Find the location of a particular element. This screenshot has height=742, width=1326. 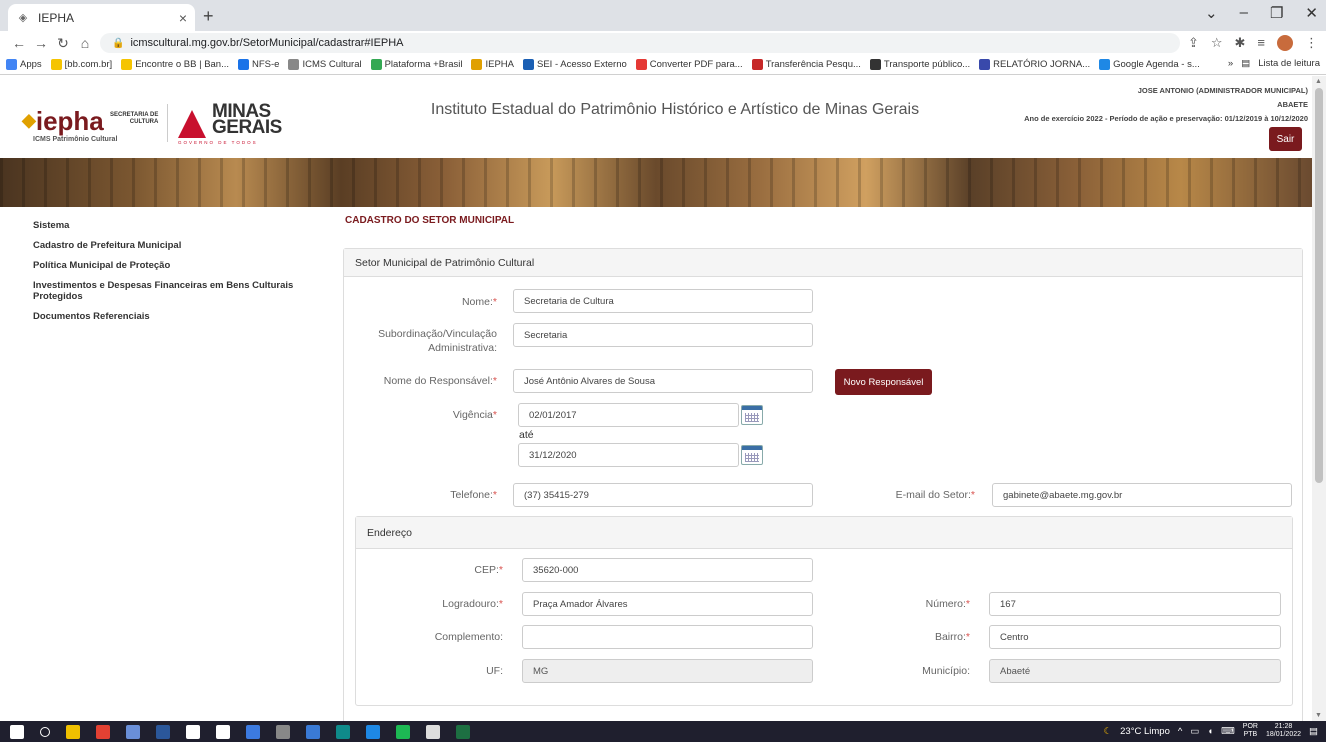

user-name: JOSE ANTONIO (ADMINISTRADOR MUNICIPAL) is located at coordinates (1222, 90).